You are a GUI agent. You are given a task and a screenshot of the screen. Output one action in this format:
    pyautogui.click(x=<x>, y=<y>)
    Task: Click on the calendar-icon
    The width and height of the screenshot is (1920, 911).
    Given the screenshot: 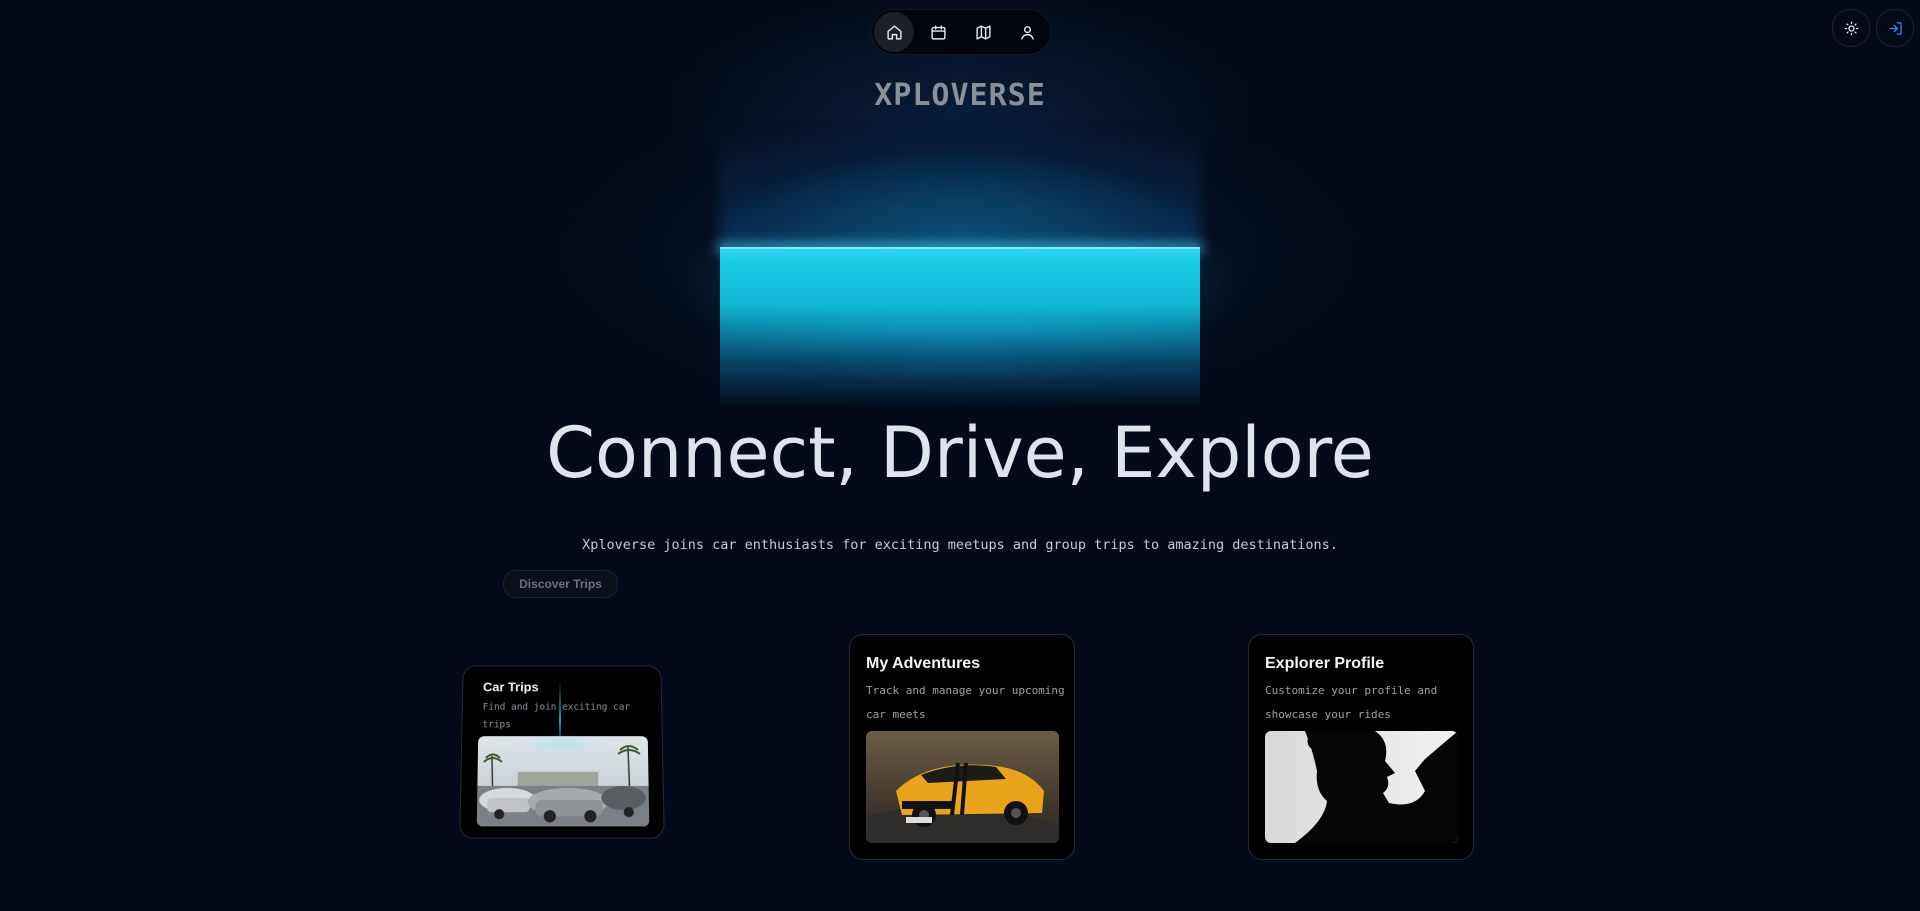 What is the action you would take?
    pyautogui.click(x=938, y=32)
    